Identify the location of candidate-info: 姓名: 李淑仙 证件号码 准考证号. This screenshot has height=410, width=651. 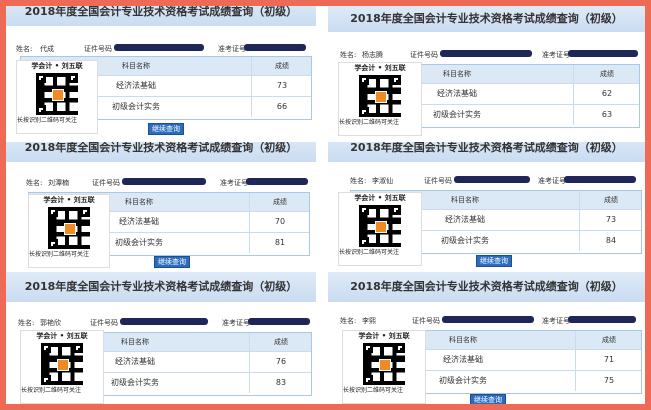
(486, 181).